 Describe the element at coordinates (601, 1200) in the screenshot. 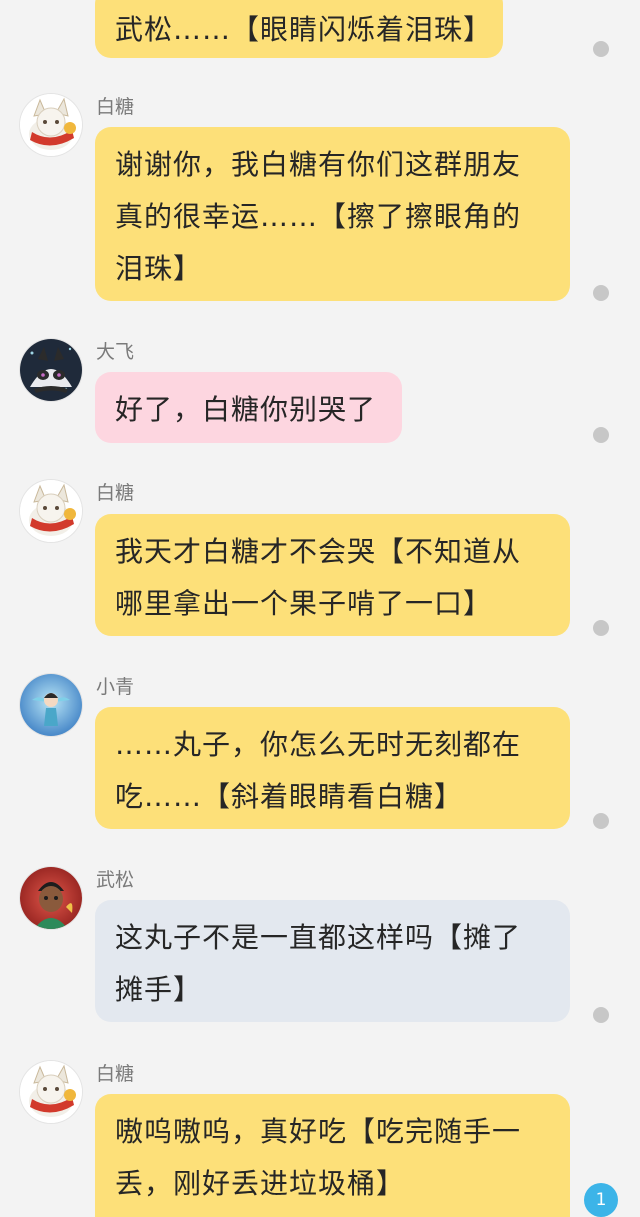

I see `unread-count-badge: 1` at that location.